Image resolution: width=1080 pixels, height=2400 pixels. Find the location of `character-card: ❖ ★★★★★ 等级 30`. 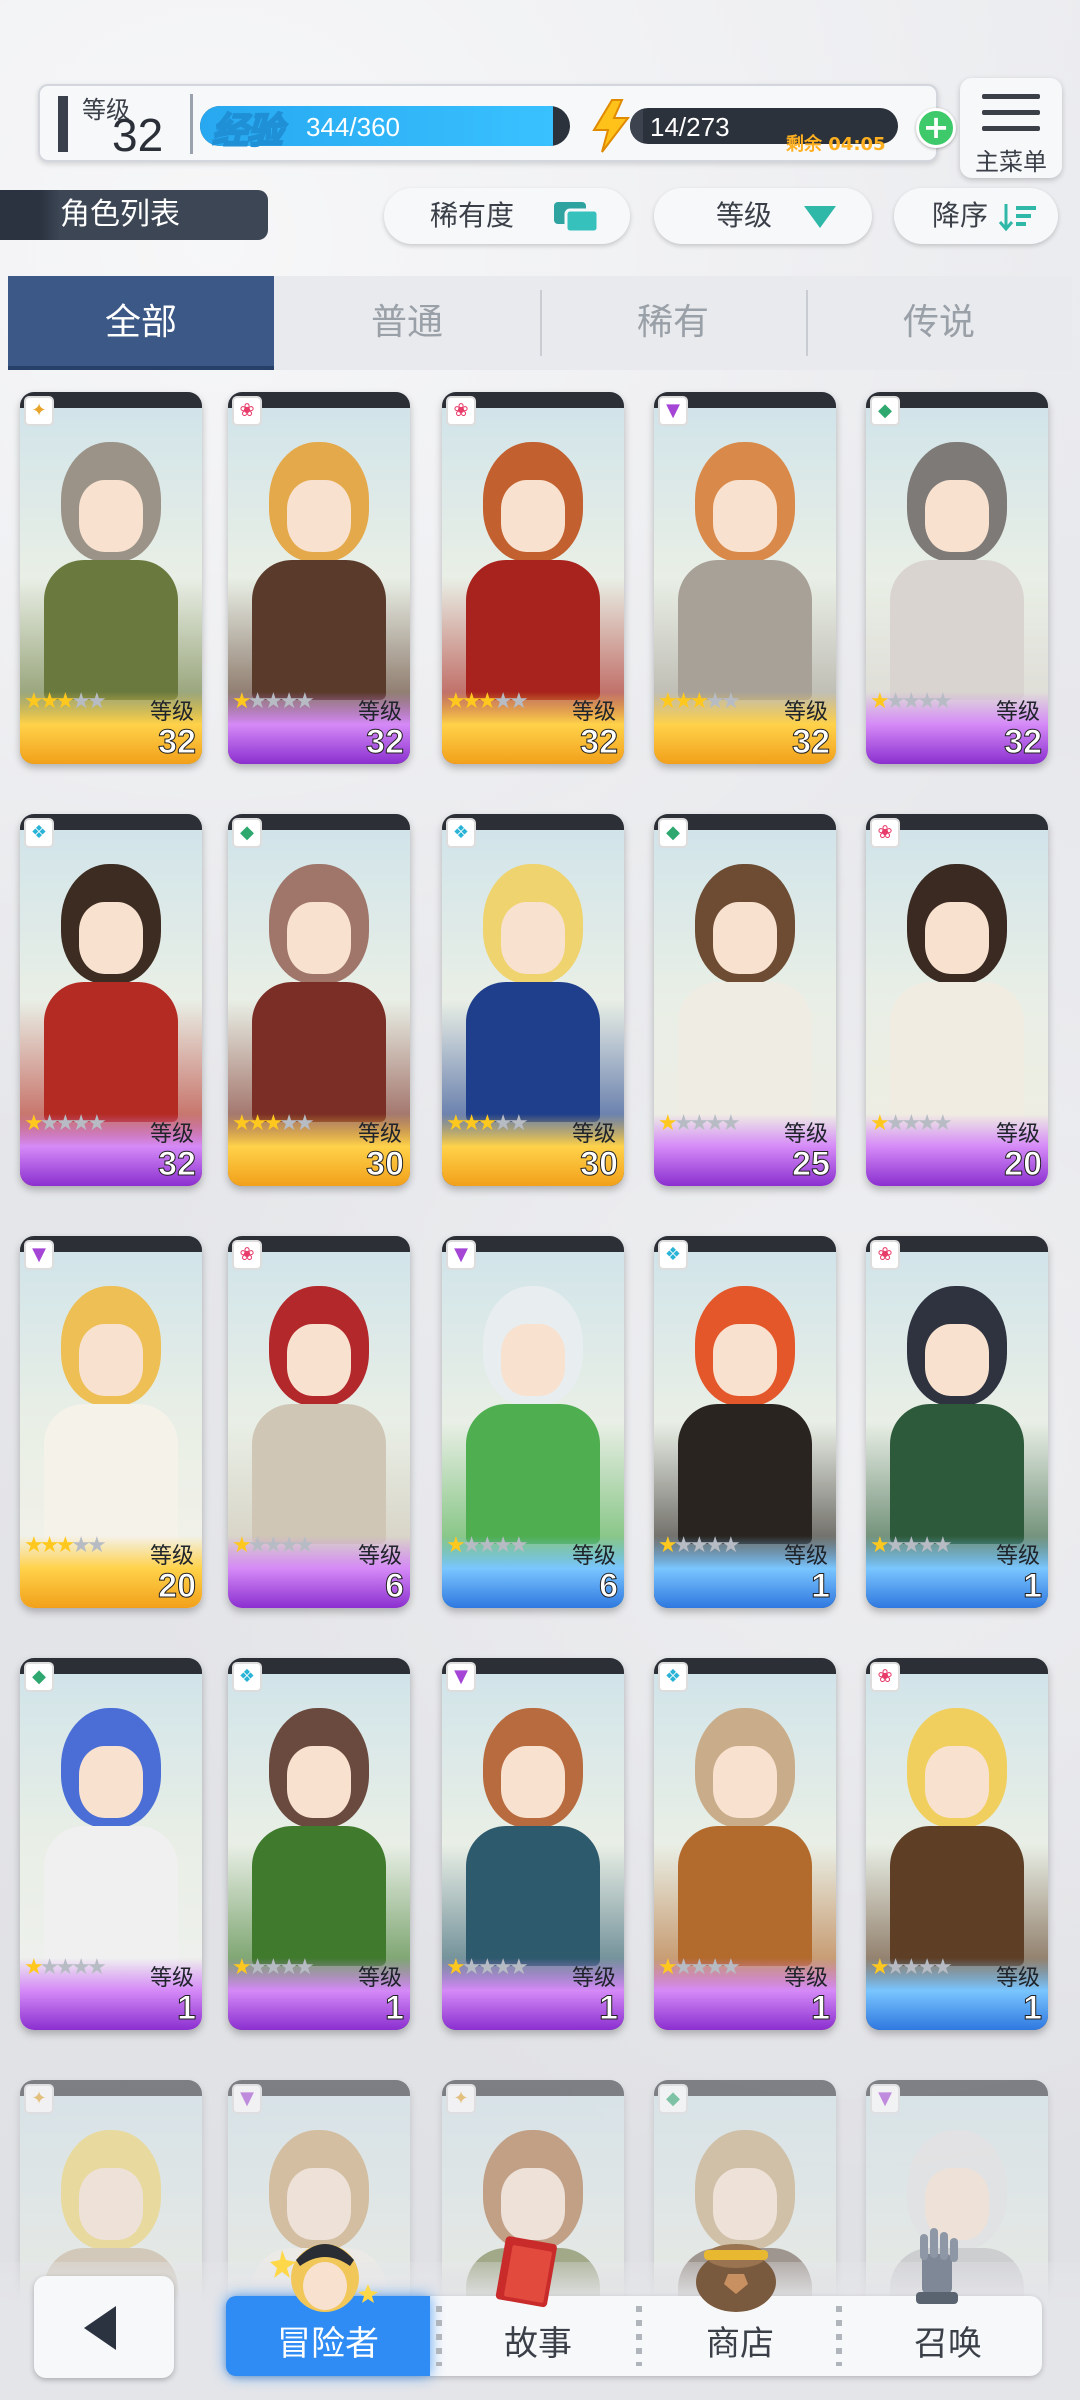

character-card: ❖ ★★★★★ 等级 30 is located at coordinates (533, 1000).